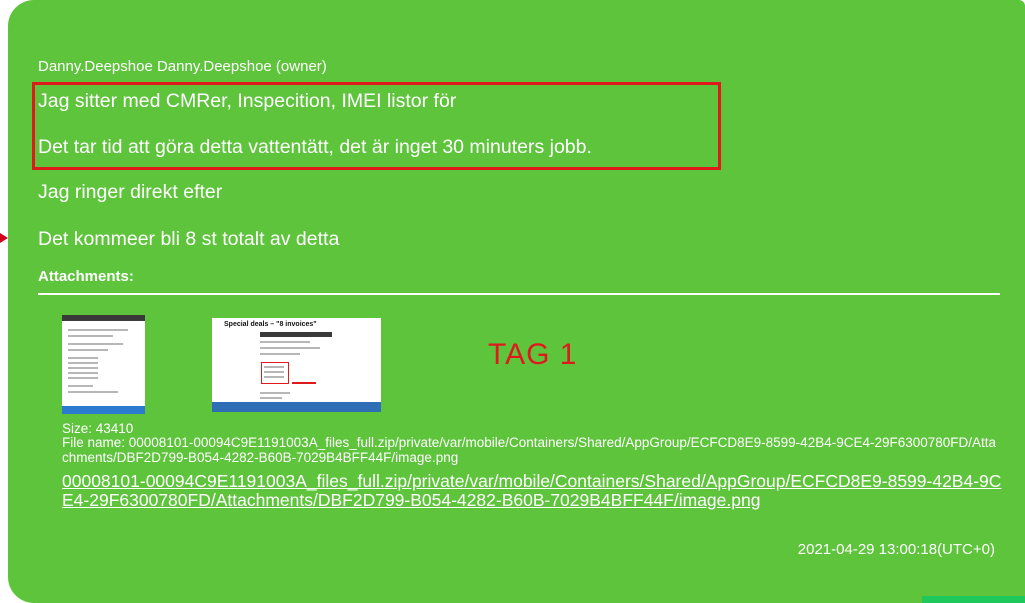 The image size is (1025, 603). What do you see at coordinates (182, 66) in the screenshot?
I see `sender-name: Danny.Deepshoe Danny.Deepshoe (owner)` at bounding box center [182, 66].